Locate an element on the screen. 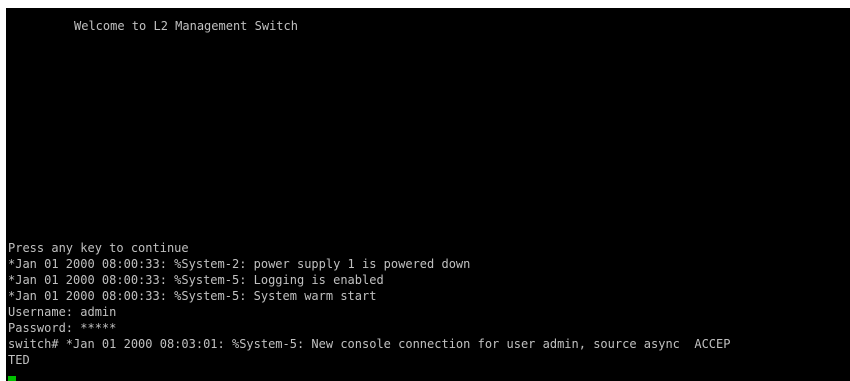 This screenshot has width=850, height=381. text-cursor is located at coordinates (12, 378).